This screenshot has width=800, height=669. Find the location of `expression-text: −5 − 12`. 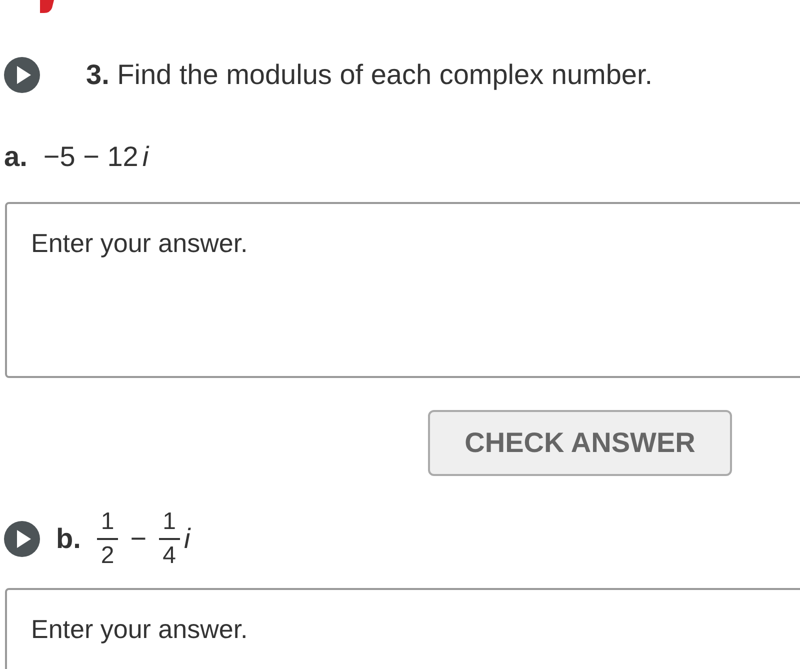

expression-text: −5 − 12 is located at coordinates (90, 157).